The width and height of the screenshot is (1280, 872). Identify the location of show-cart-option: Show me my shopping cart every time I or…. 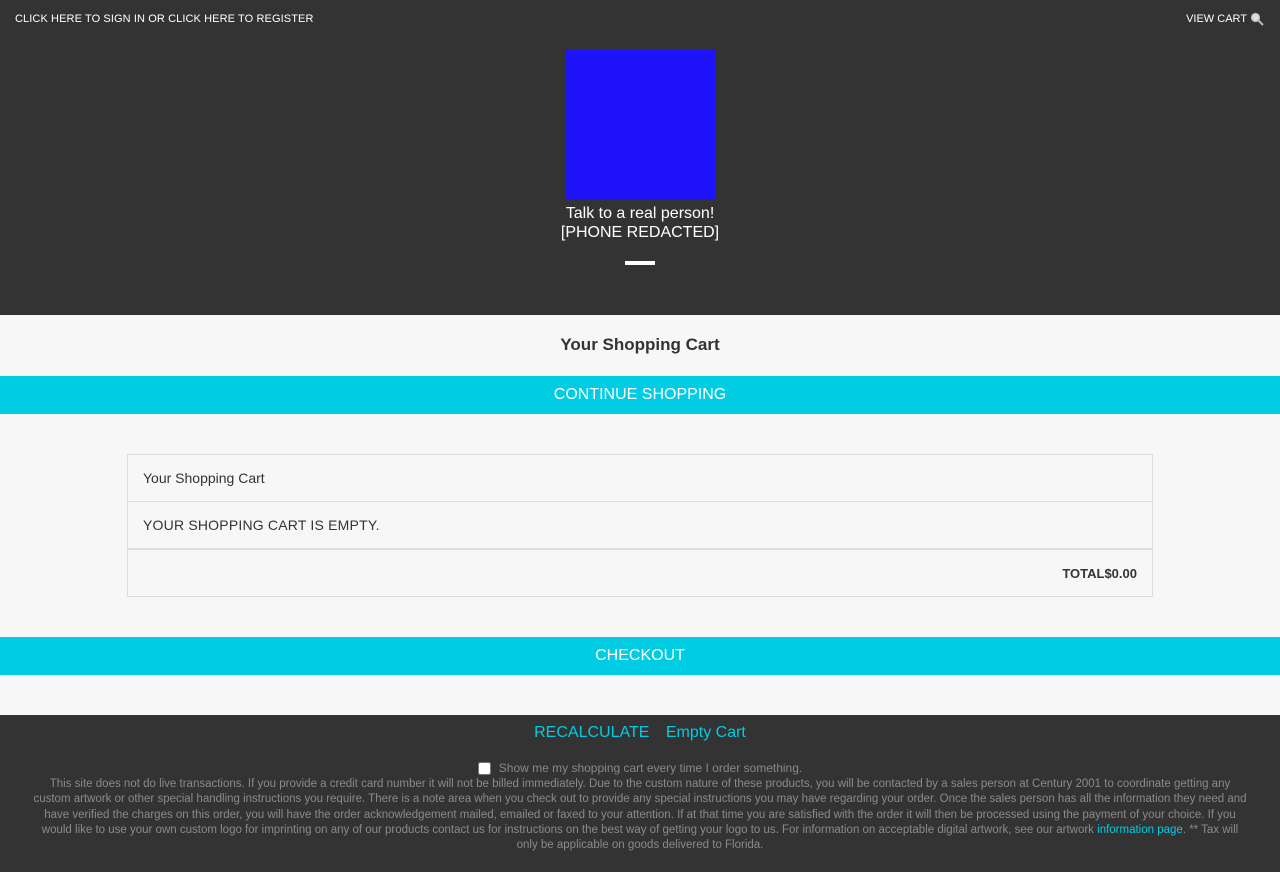
(640, 768).